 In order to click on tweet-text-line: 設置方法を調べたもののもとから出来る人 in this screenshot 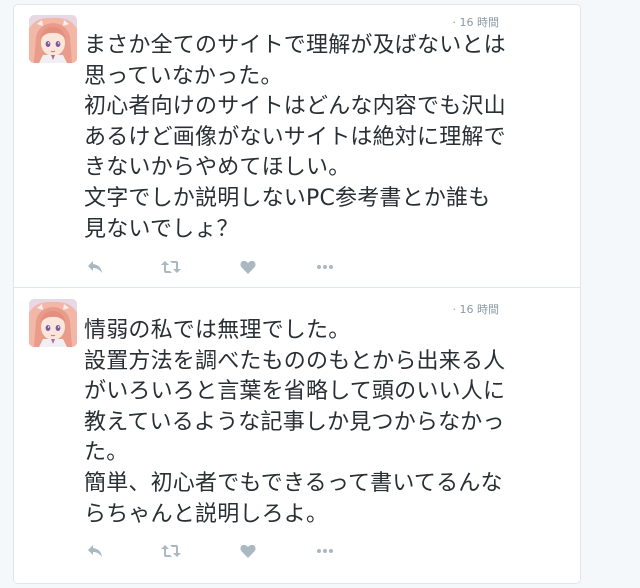, I will do `click(295, 361)`.